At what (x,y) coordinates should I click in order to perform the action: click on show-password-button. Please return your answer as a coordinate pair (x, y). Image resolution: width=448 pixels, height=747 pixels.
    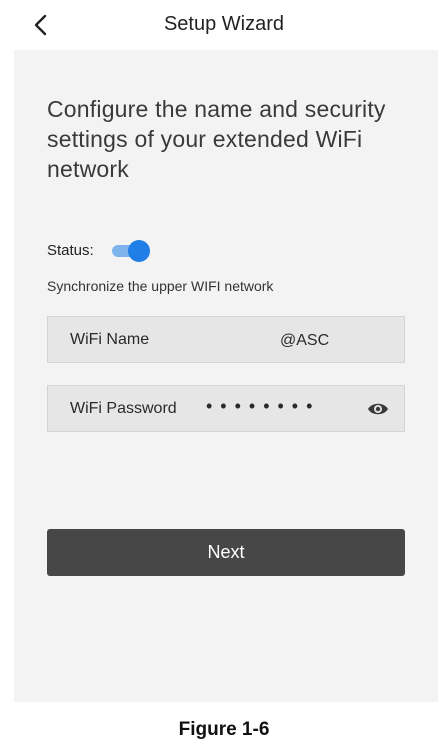
    Looking at the image, I should click on (378, 409).